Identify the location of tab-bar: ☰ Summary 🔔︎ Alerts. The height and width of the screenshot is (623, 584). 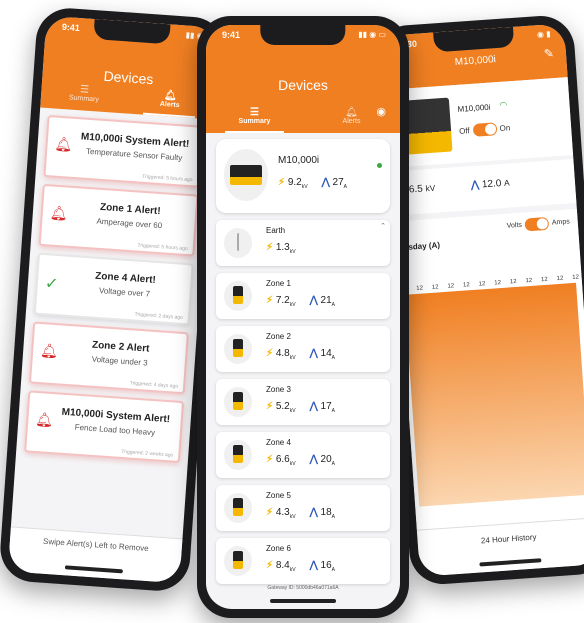
(303, 120).